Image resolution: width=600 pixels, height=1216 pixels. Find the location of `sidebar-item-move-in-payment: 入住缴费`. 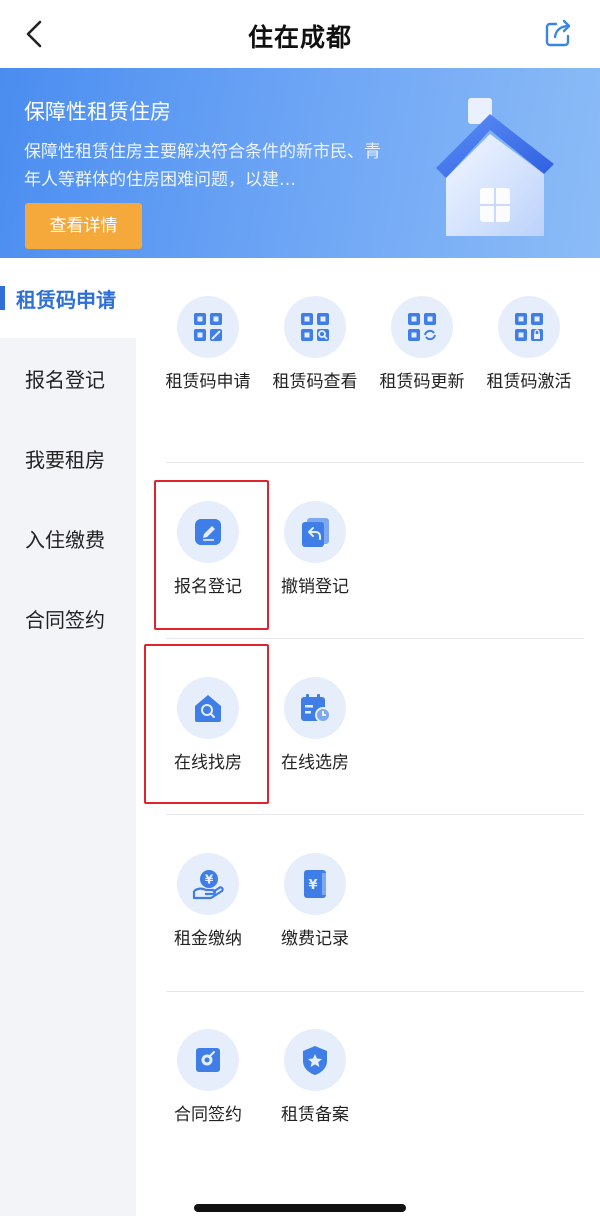

sidebar-item-move-in-payment: 入住缴费 is located at coordinates (68, 538).